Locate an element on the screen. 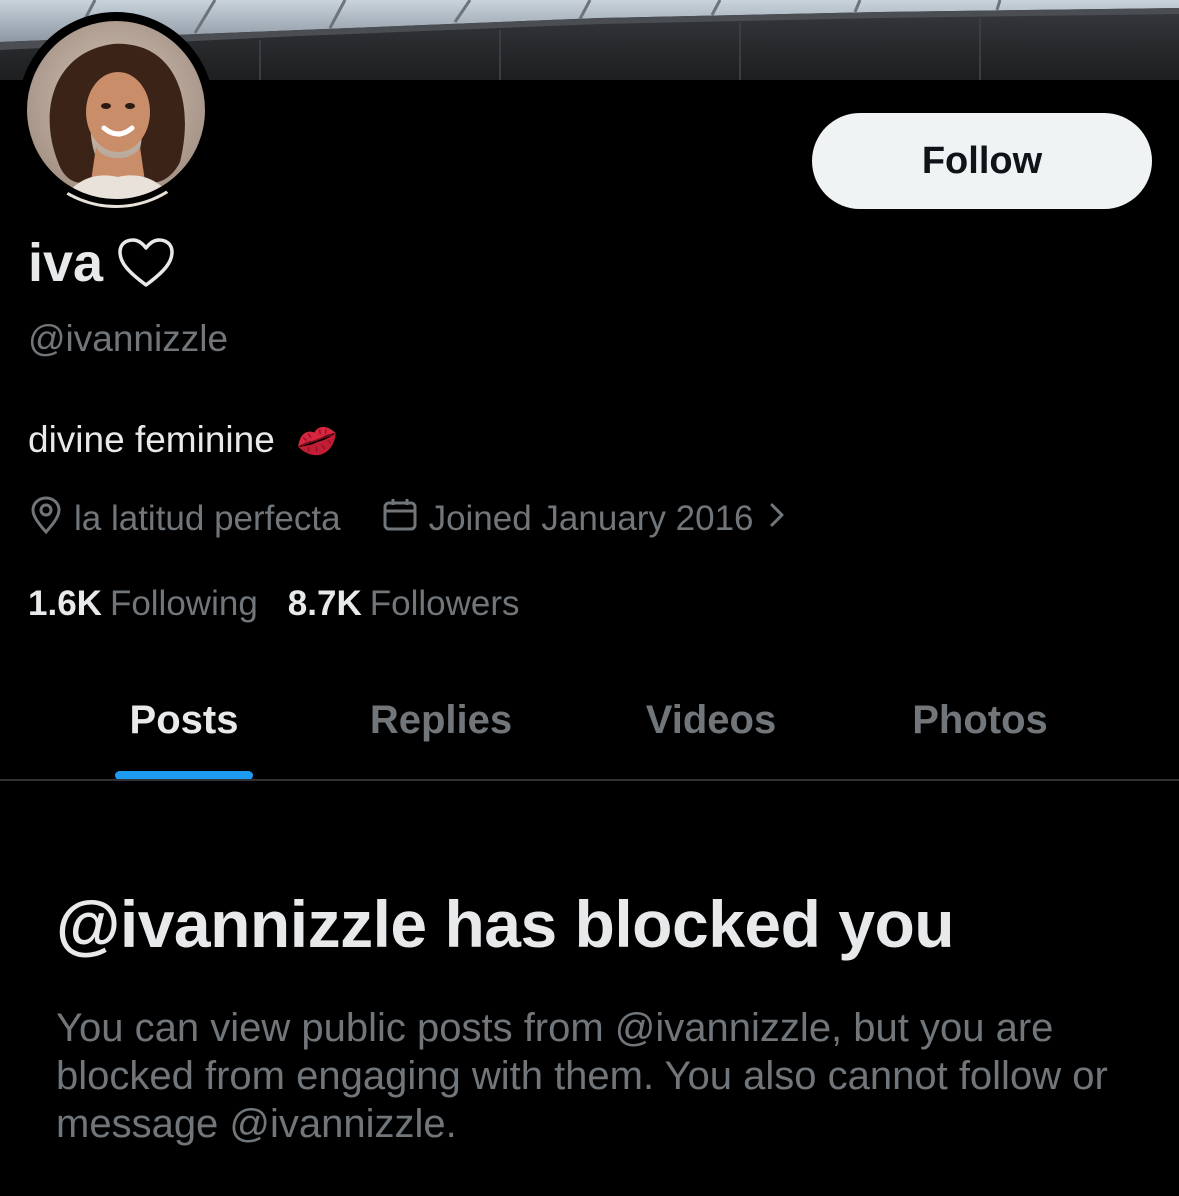 Image resolution: width=1179 pixels, height=1196 pixels. display-name-text: iva is located at coordinates (66, 263).